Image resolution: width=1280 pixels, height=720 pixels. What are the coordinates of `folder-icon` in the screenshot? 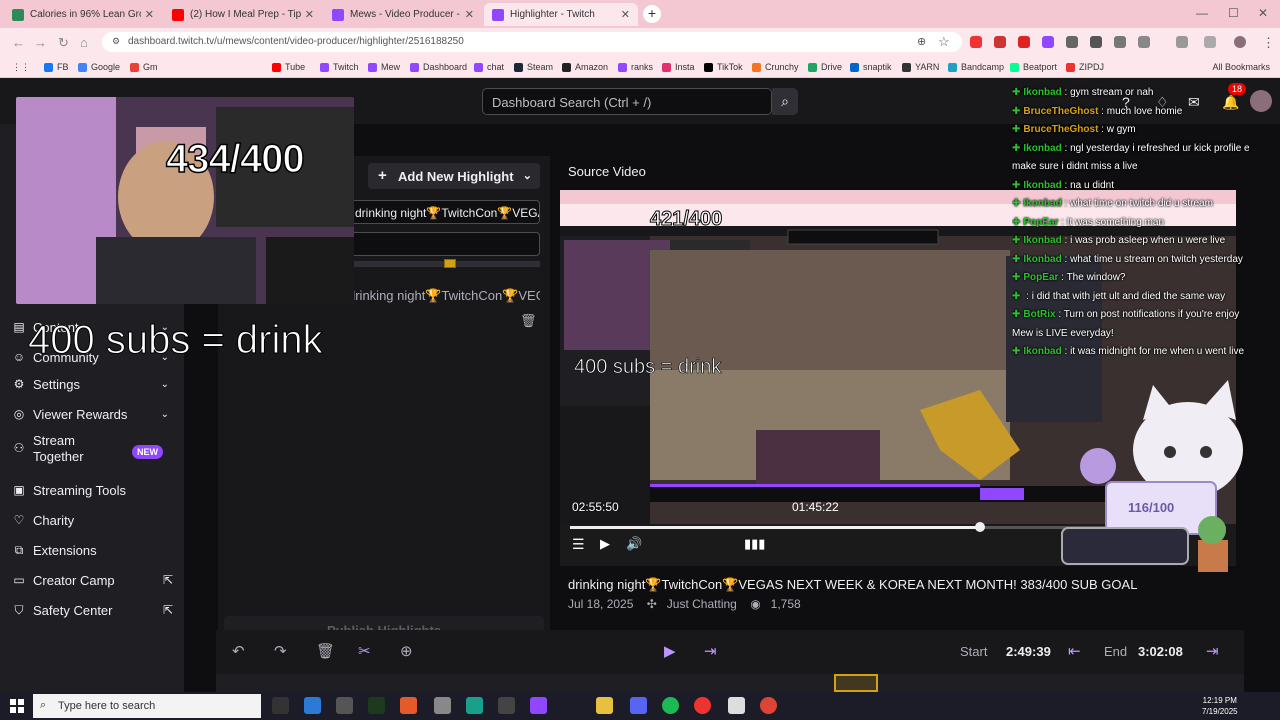 It's located at (604, 705).